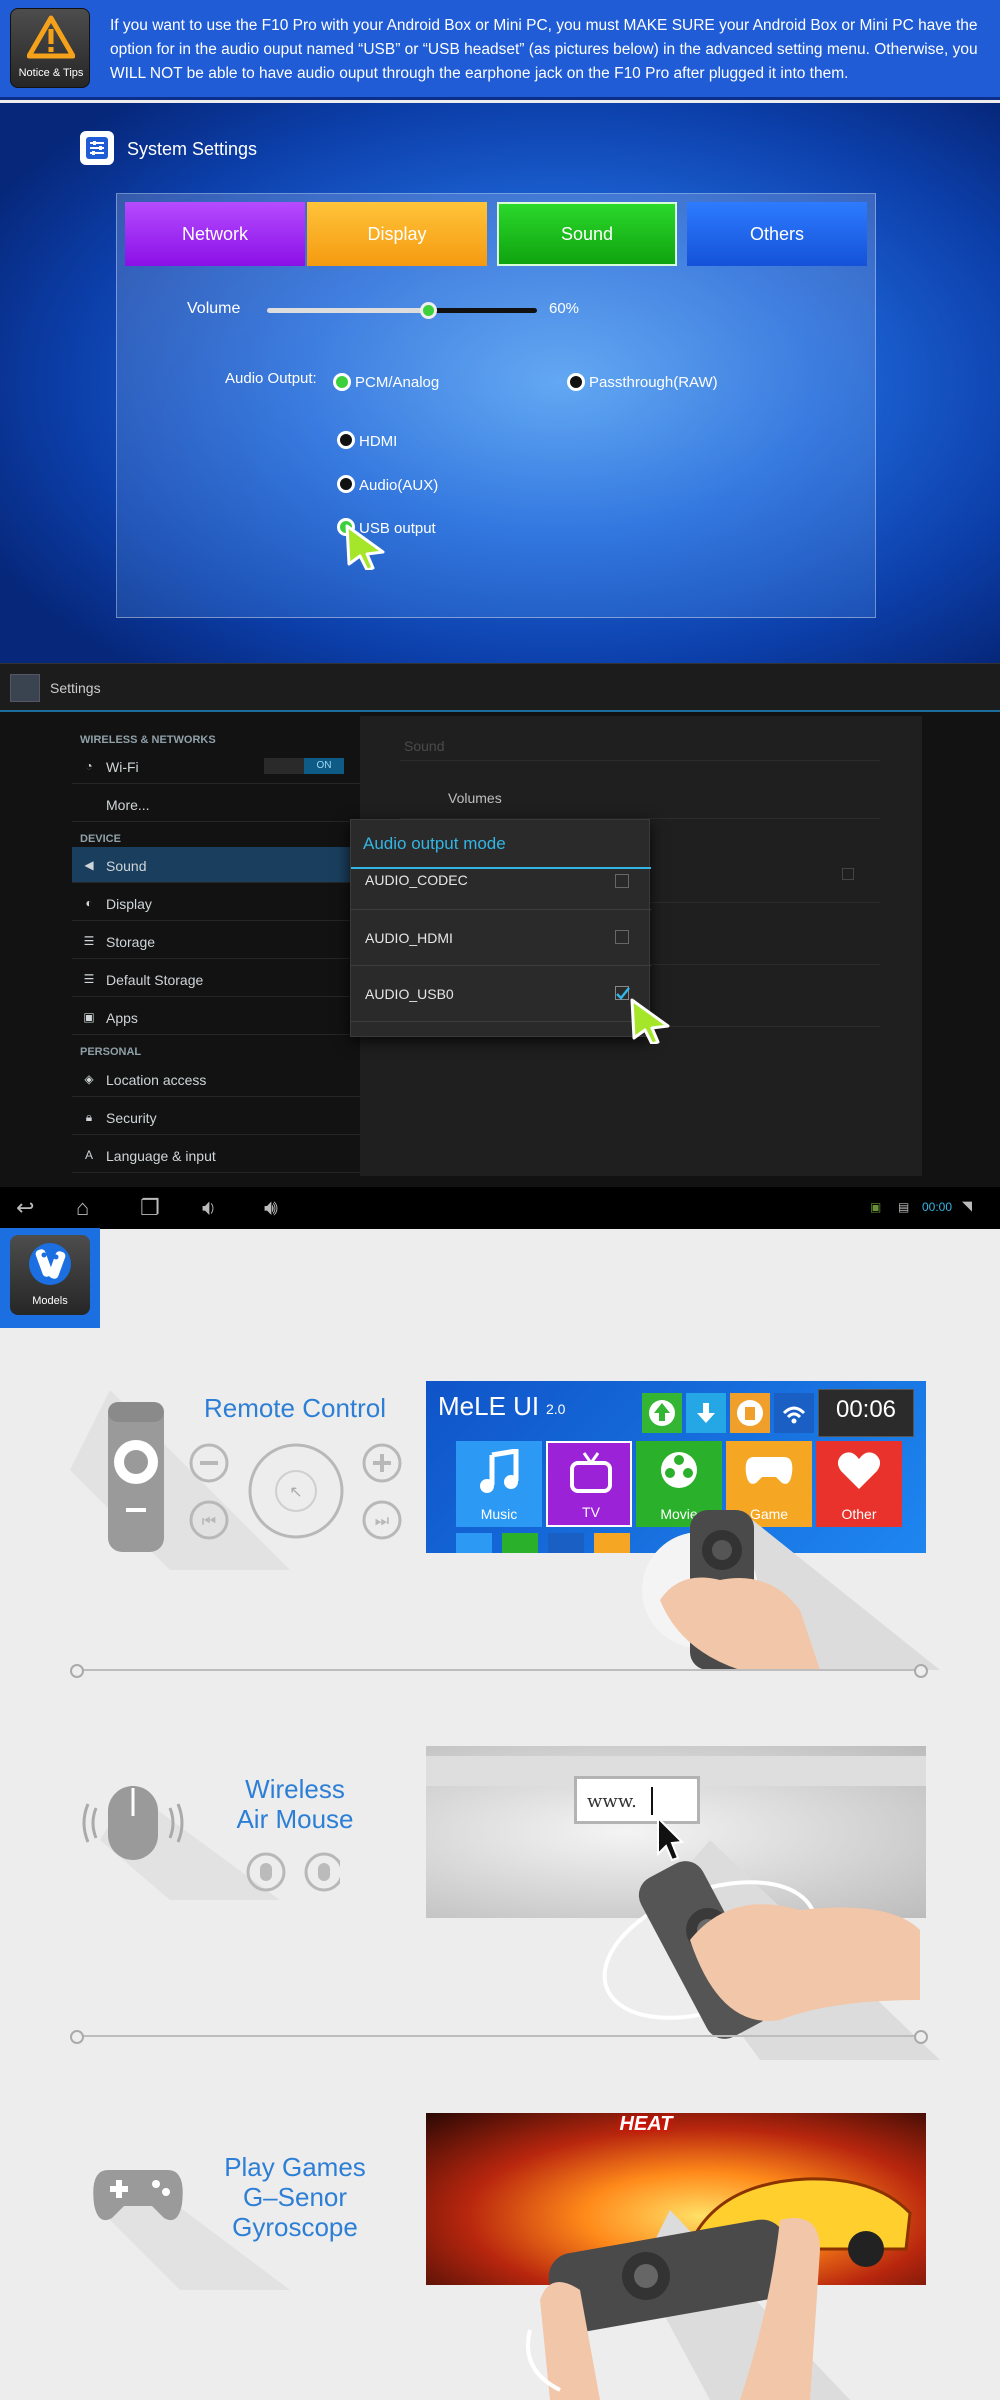  I want to click on settings-app-icon, so click(25, 688).